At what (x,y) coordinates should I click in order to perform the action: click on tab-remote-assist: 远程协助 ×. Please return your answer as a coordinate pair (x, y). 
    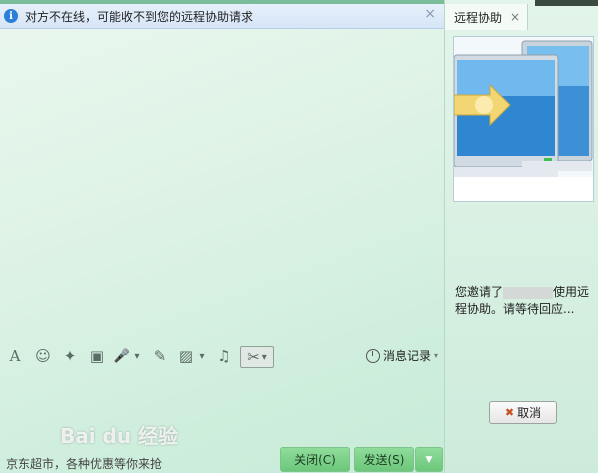
    Looking at the image, I should click on (486, 17).